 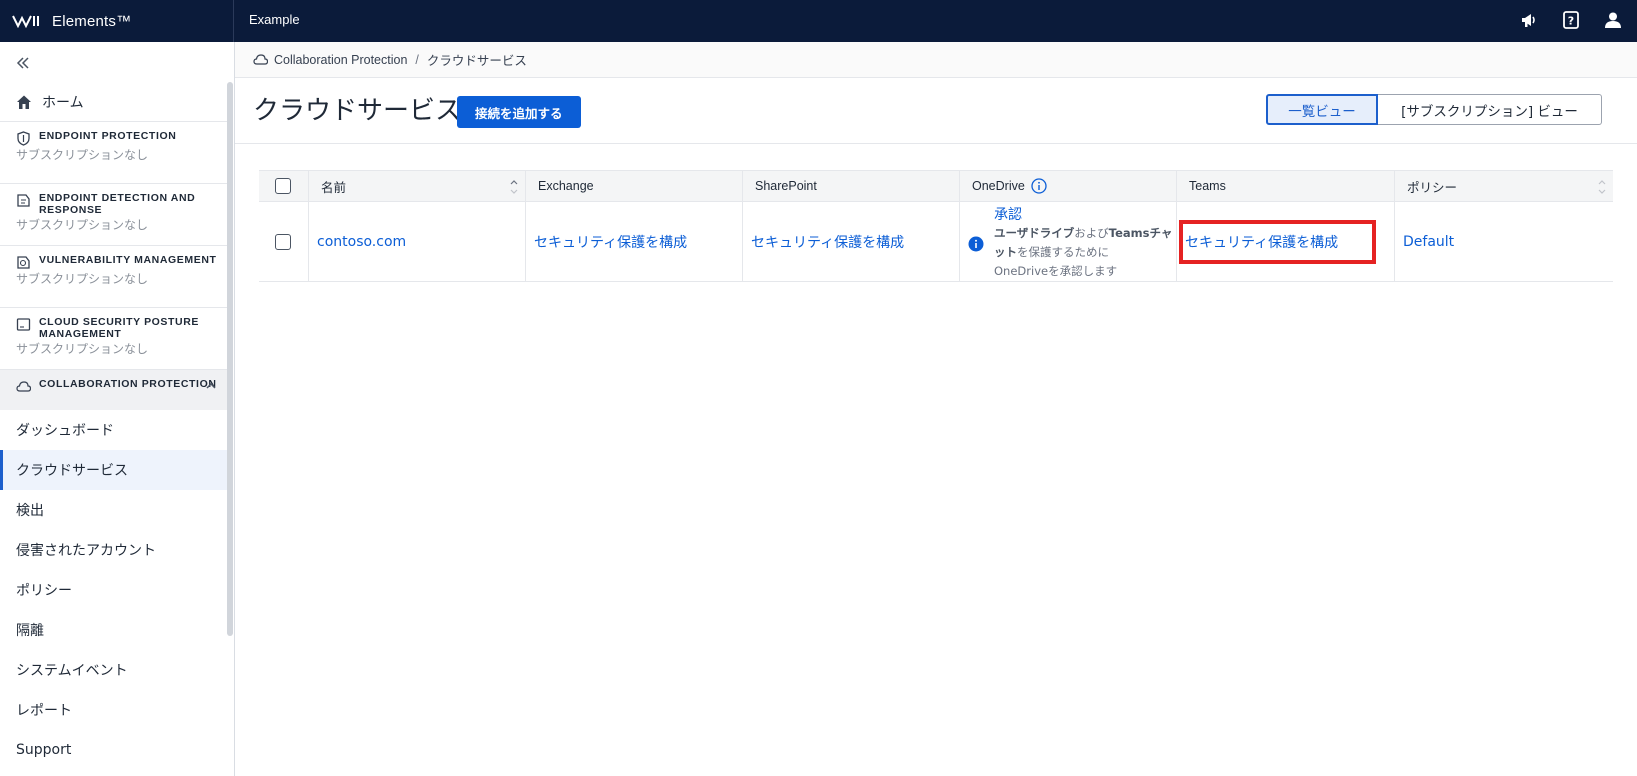 I want to click on column-header-policy: ポリシー, so click(x=1504, y=186).